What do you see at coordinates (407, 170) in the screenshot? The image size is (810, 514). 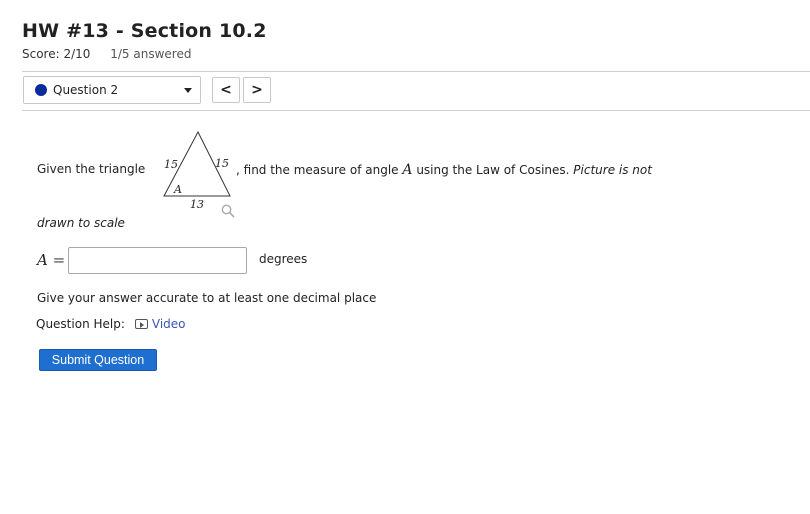 I see `angle-variable: A` at bounding box center [407, 170].